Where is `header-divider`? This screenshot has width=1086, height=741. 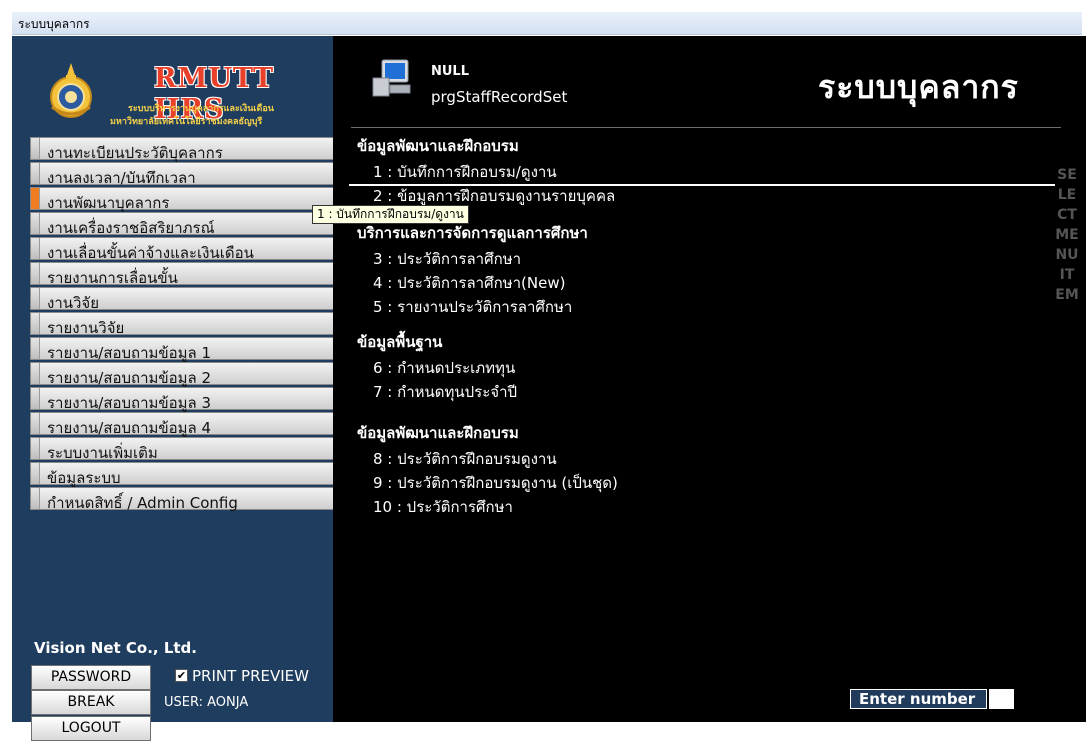
header-divider is located at coordinates (706, 127).